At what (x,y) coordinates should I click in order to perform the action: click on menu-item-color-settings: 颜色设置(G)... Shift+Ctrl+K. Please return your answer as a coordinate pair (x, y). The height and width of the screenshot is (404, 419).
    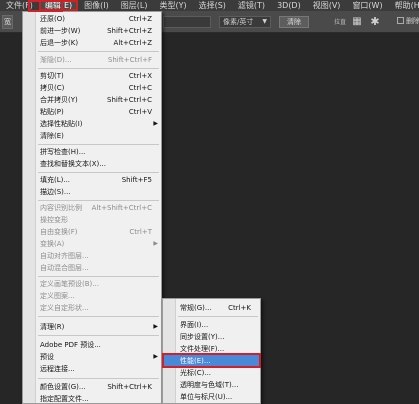
    Looking at the image, I should click on (92, 387).